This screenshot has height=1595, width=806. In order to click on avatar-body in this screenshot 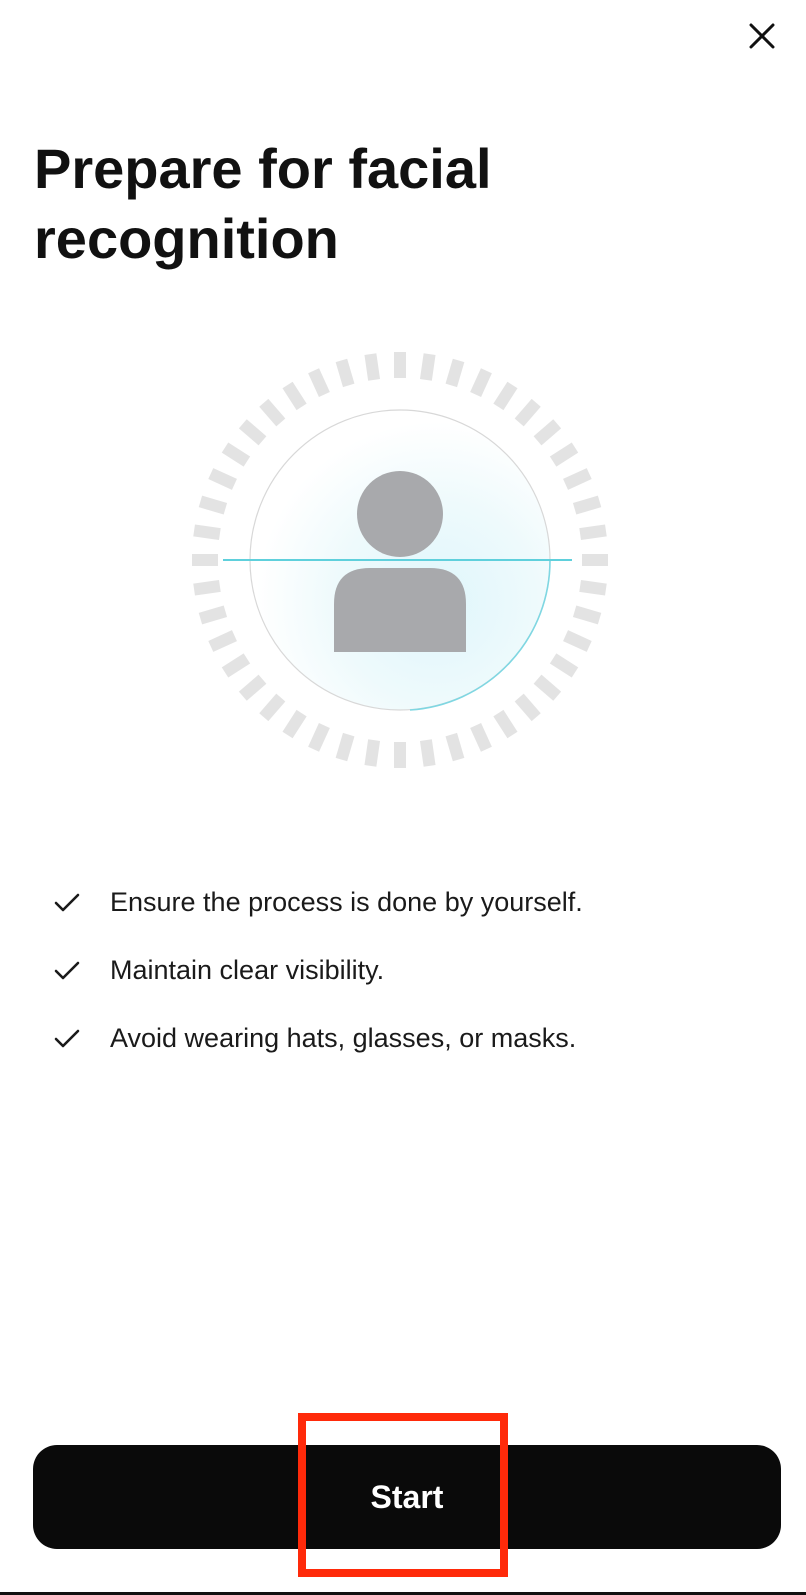, I will do `click(400, 610)`.